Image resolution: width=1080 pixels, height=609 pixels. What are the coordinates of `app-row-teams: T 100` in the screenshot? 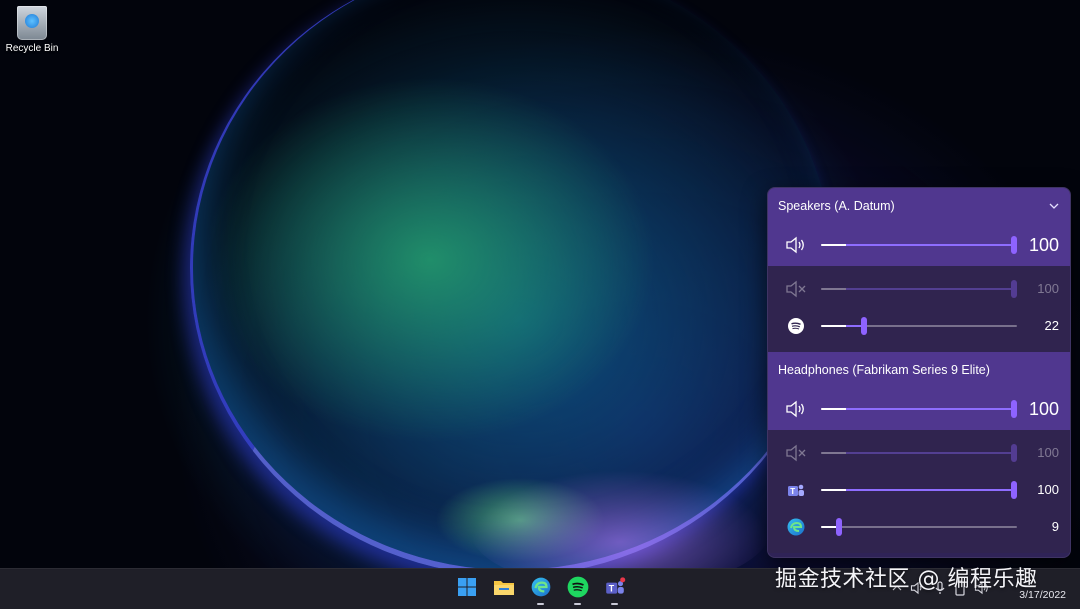 It's located at (919, 489).